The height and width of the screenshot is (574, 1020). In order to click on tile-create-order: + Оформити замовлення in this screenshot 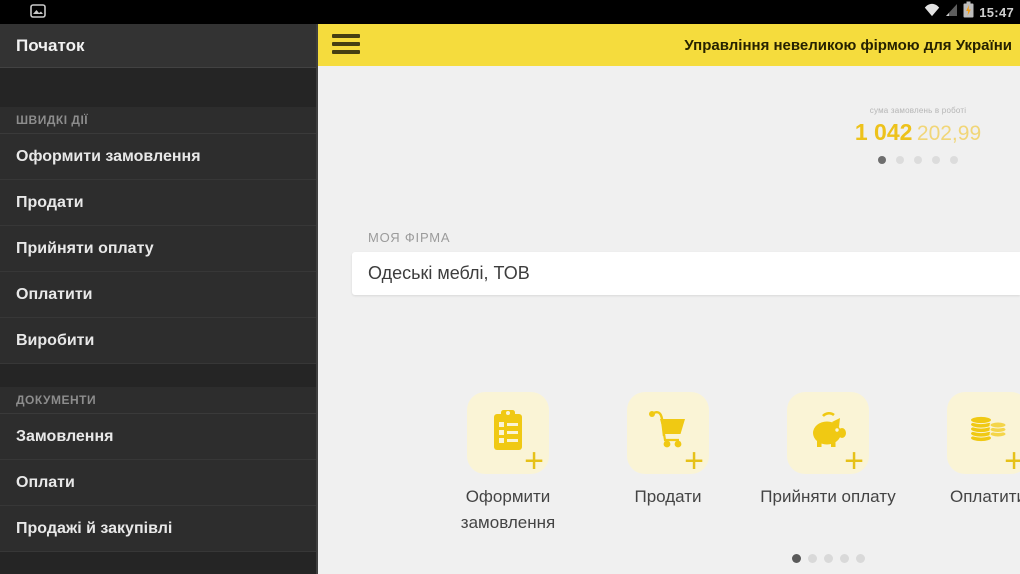, I will do `click(508, 464)`.